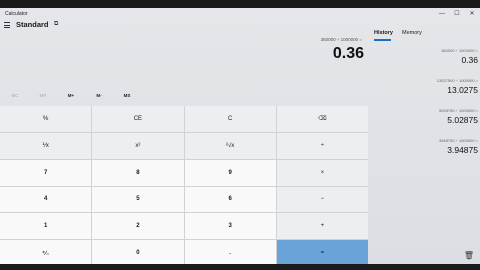  Describe the element at coordinates (462, 90) in the screenshot. I see `history-result: 13.0275` at that location.